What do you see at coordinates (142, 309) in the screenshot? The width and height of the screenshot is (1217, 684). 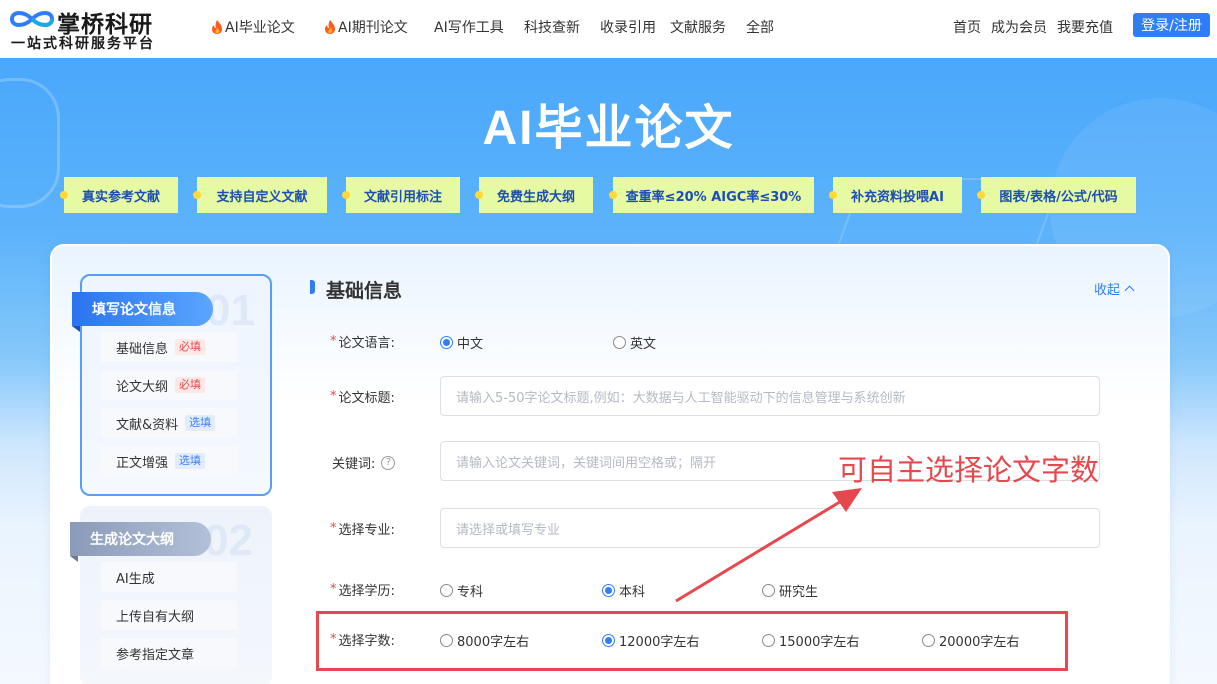 I see `step-header-fill-info: 填写论文信息` at bounding box center [142, 309].